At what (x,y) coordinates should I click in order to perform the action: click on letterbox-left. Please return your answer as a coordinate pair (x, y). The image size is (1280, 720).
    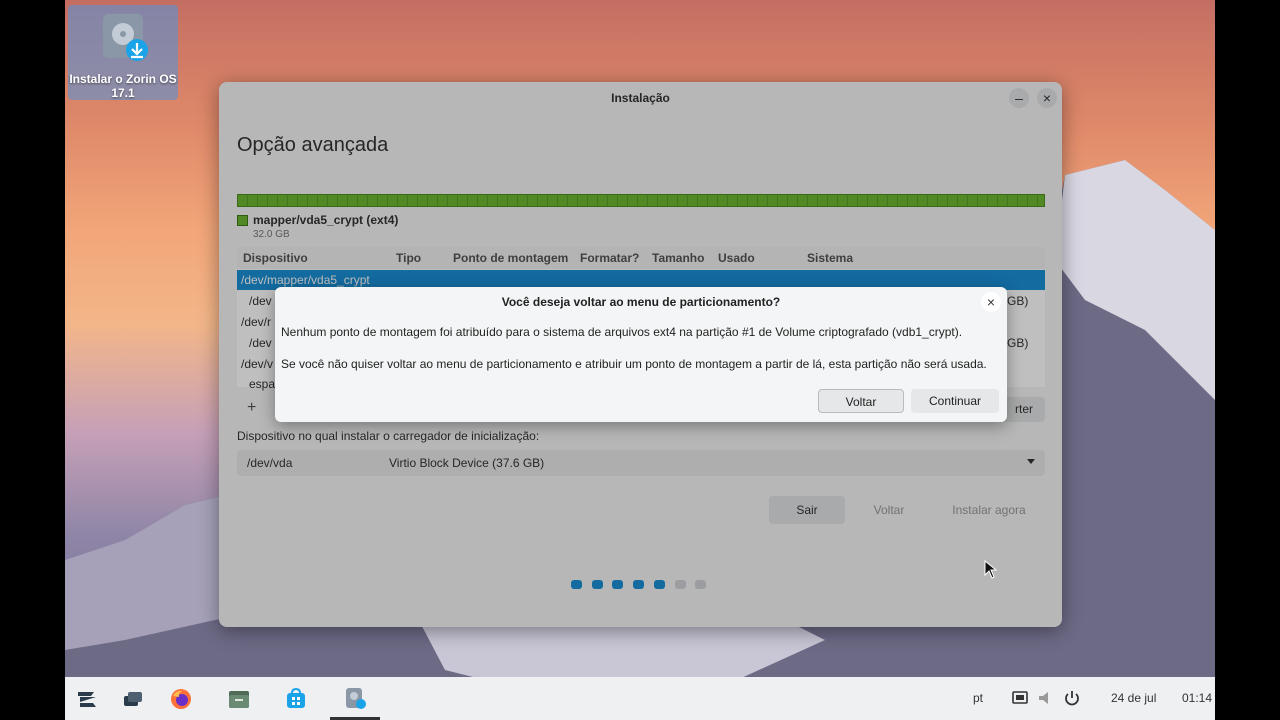
    Looking at the image, I should click on (32, 360).